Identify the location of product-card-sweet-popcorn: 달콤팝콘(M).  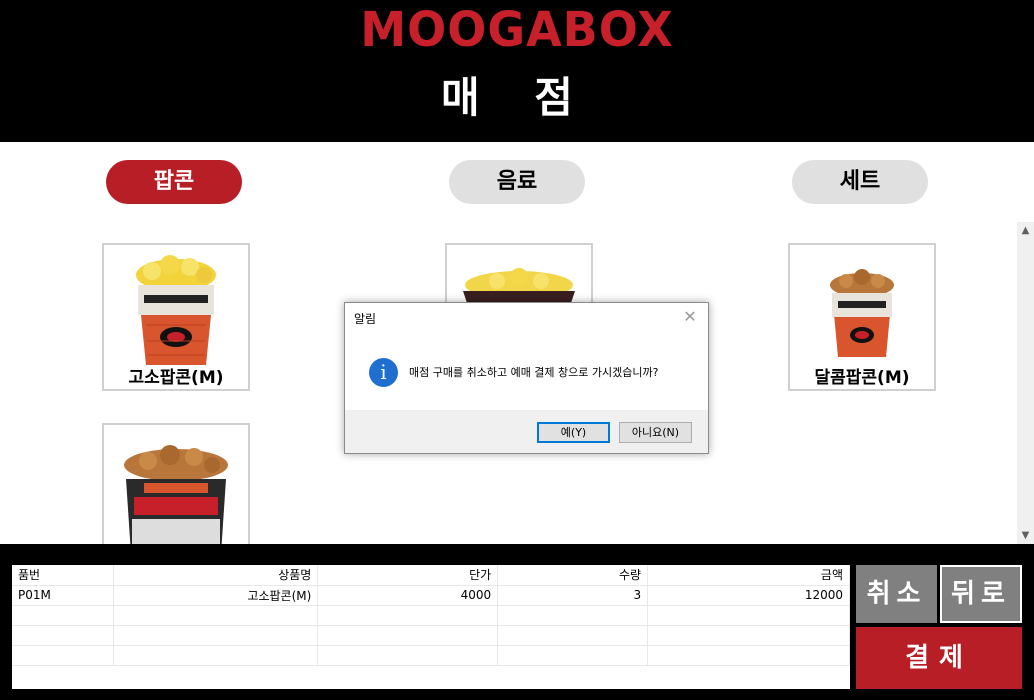
(862, 317).